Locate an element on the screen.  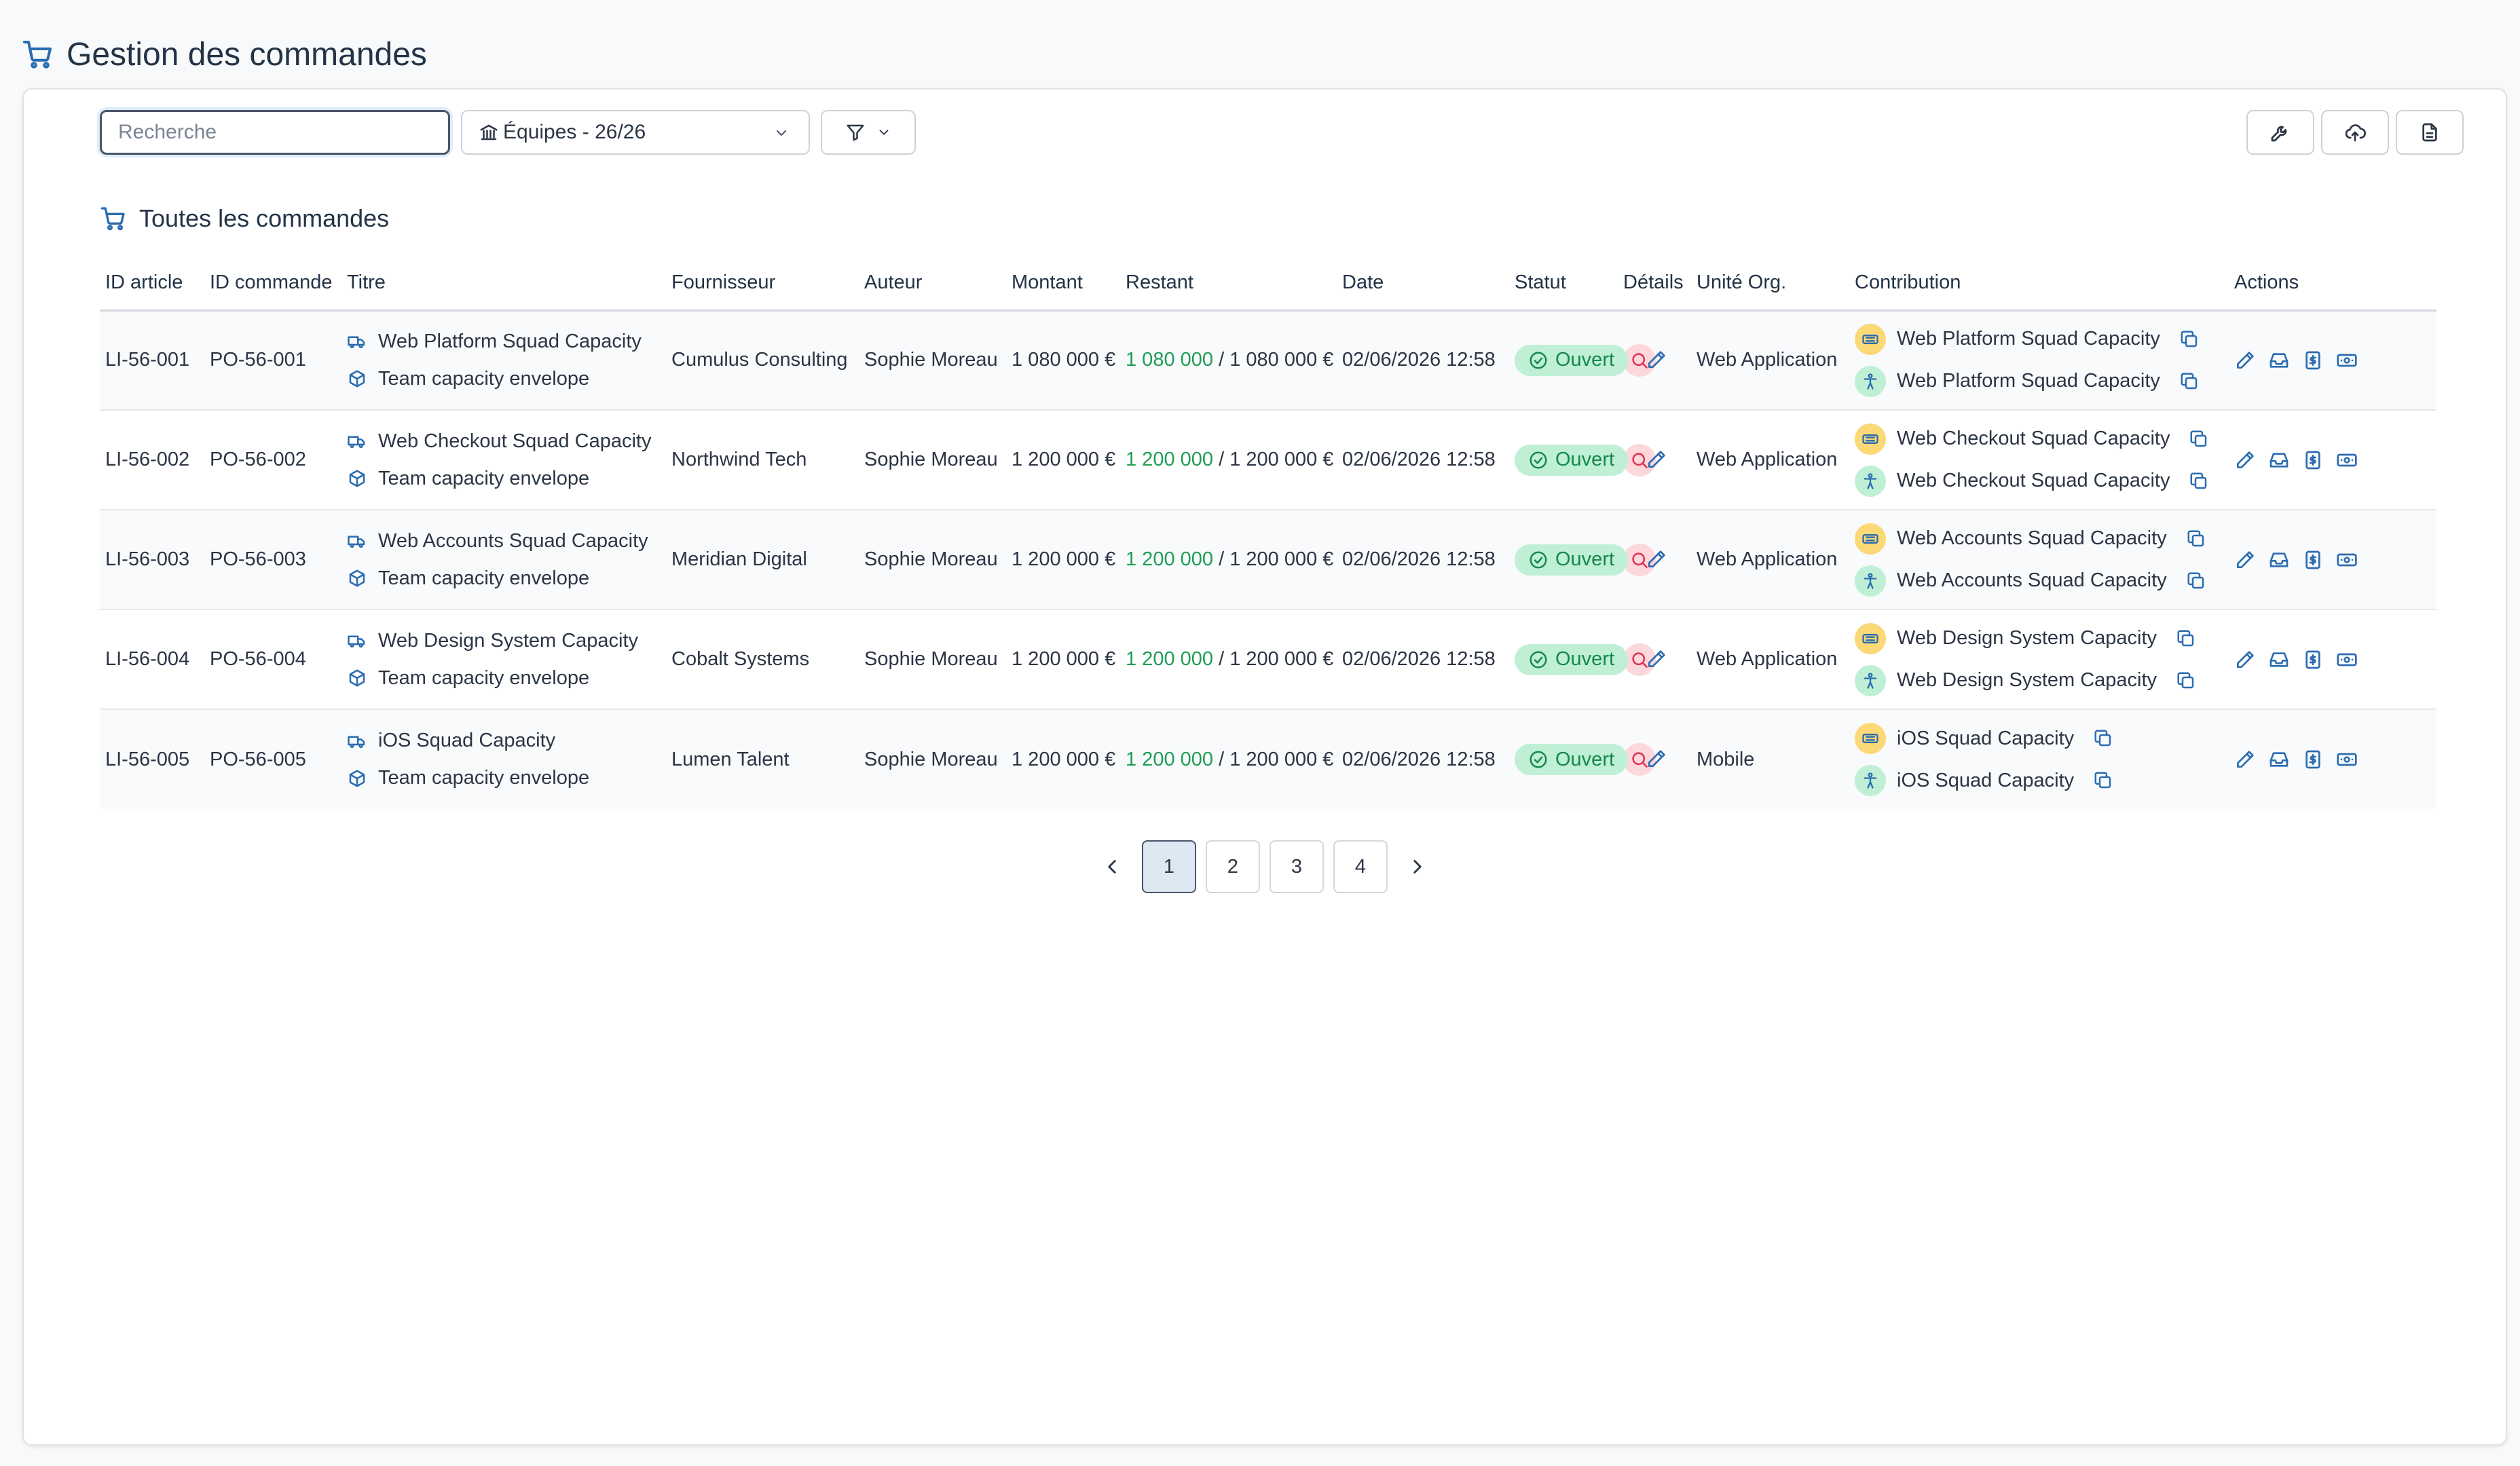
column-header: Actions is located at coordinates (2332, 284).